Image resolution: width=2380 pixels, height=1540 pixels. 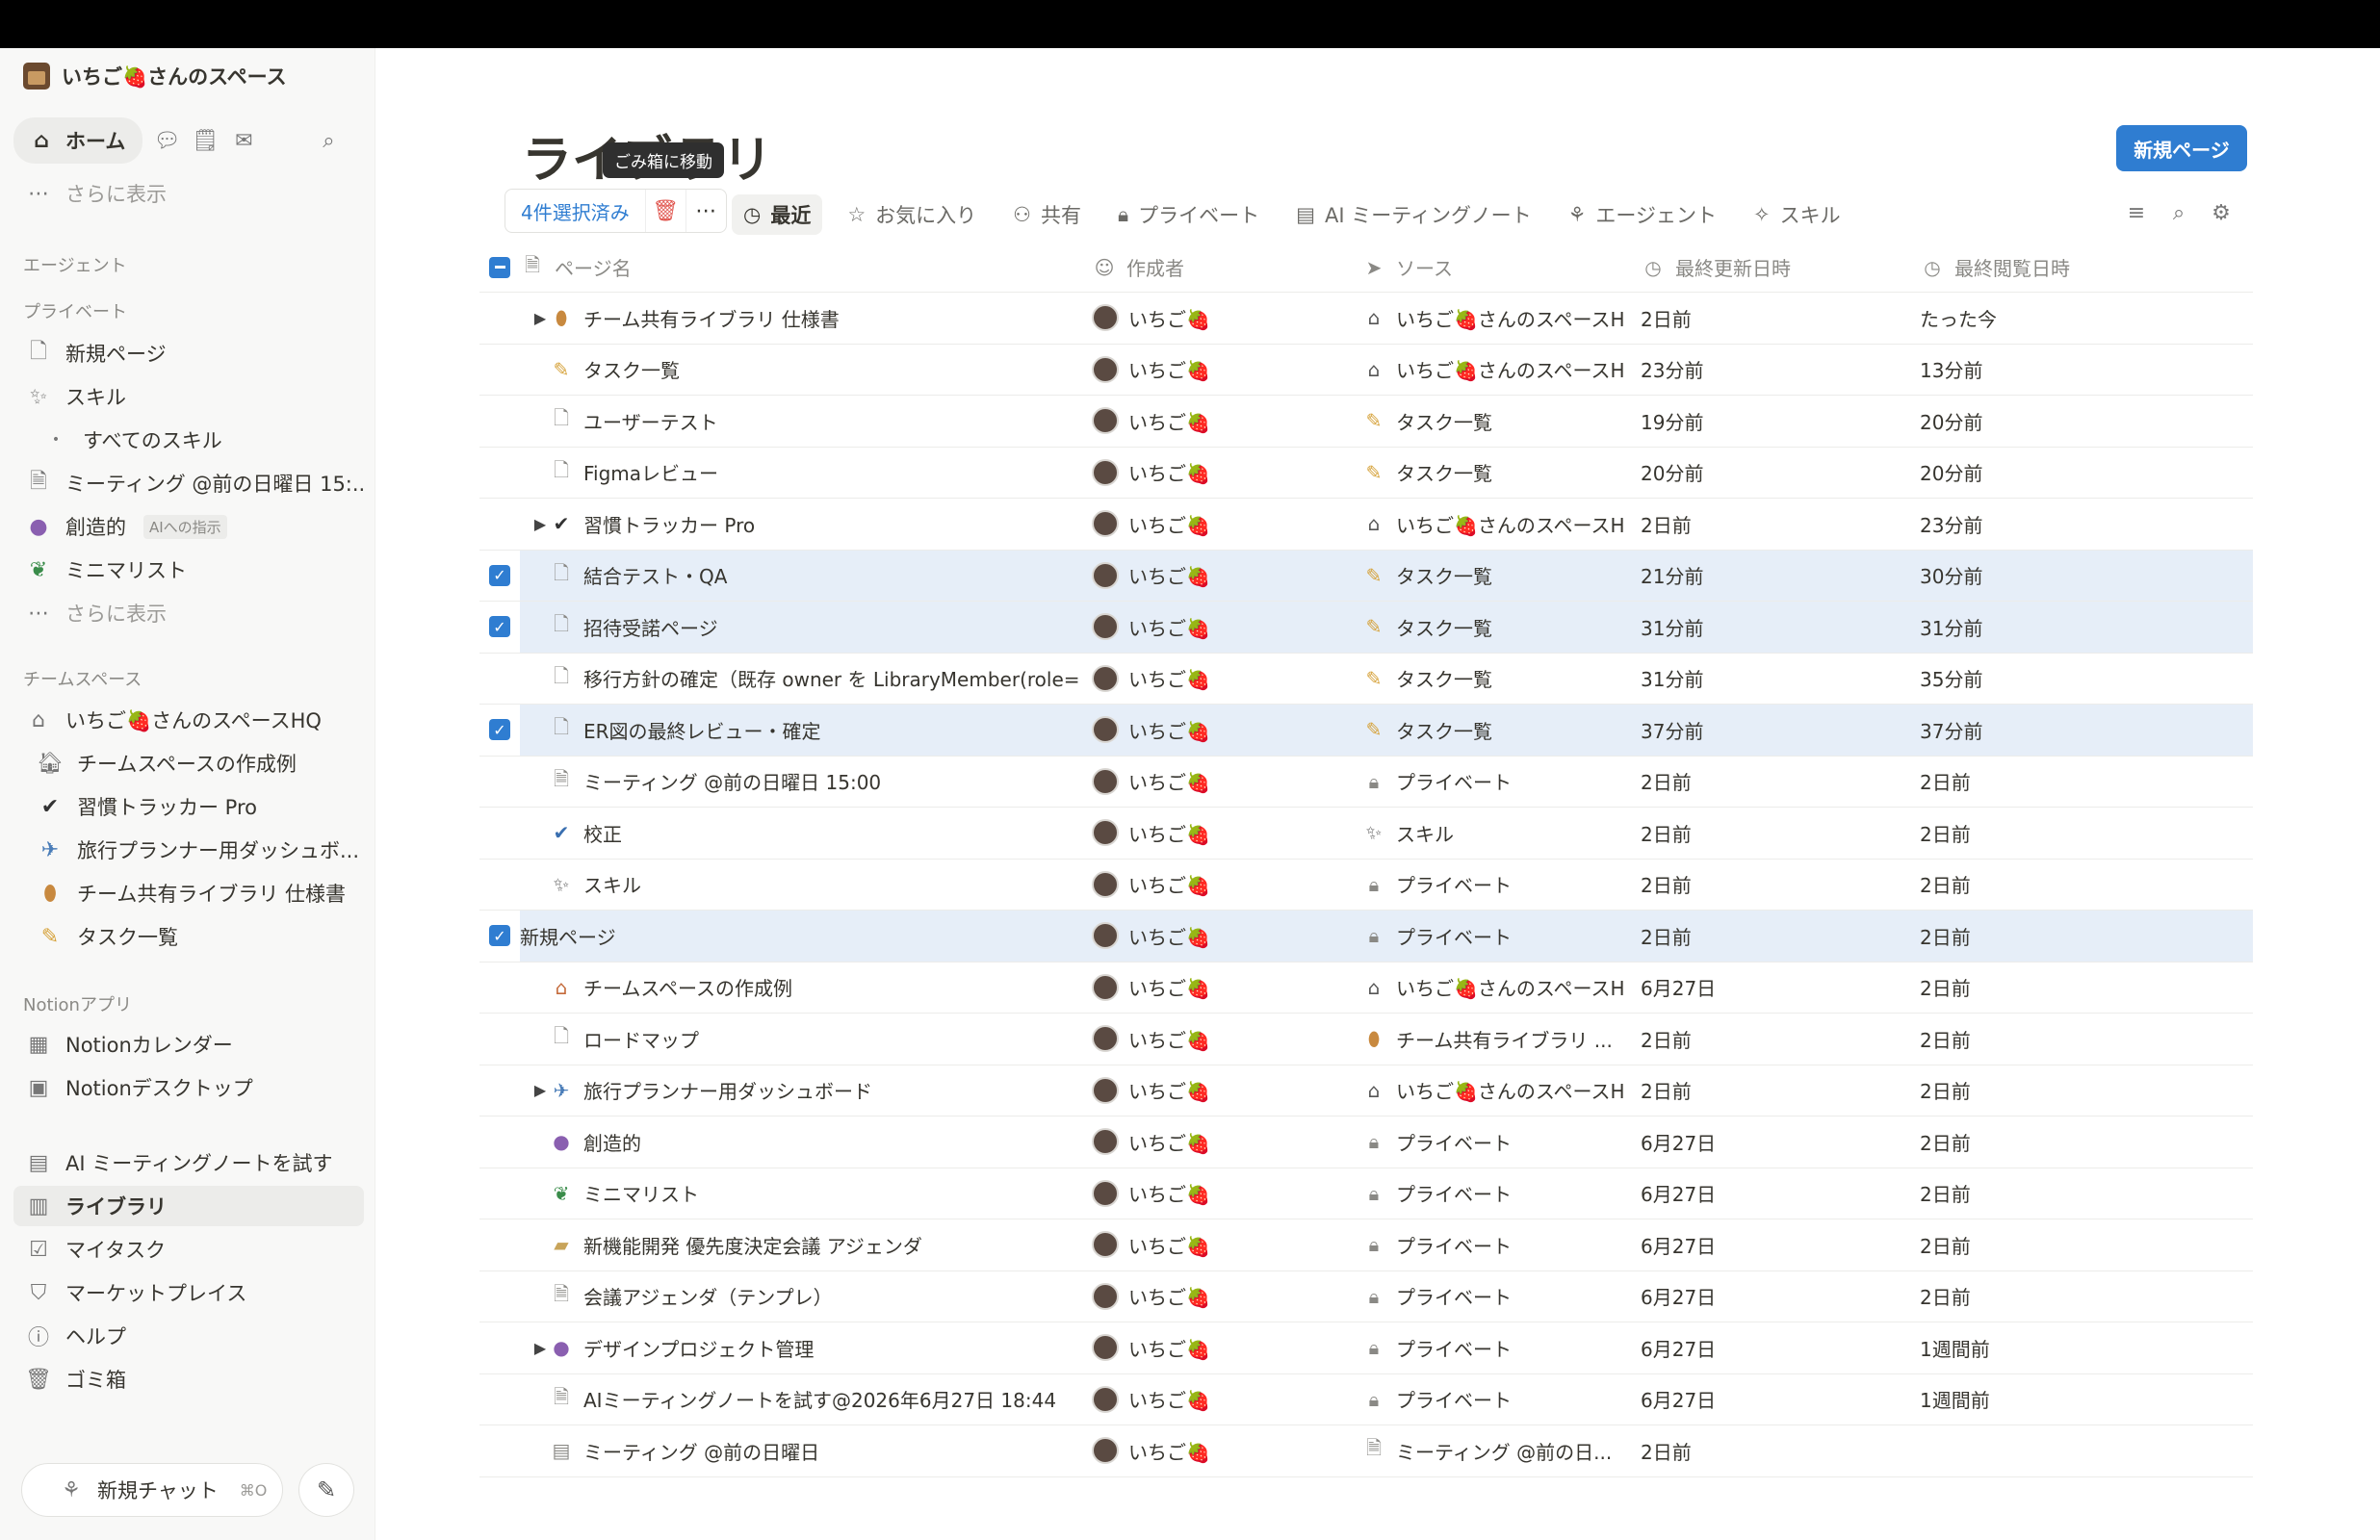 What do you see at coordinates (189, 893) in the screenshot?
I see `sidebar-item-library-spec: ⬮ チーム共有ライブラリ 仕様書` at bounding box center [189, 893].